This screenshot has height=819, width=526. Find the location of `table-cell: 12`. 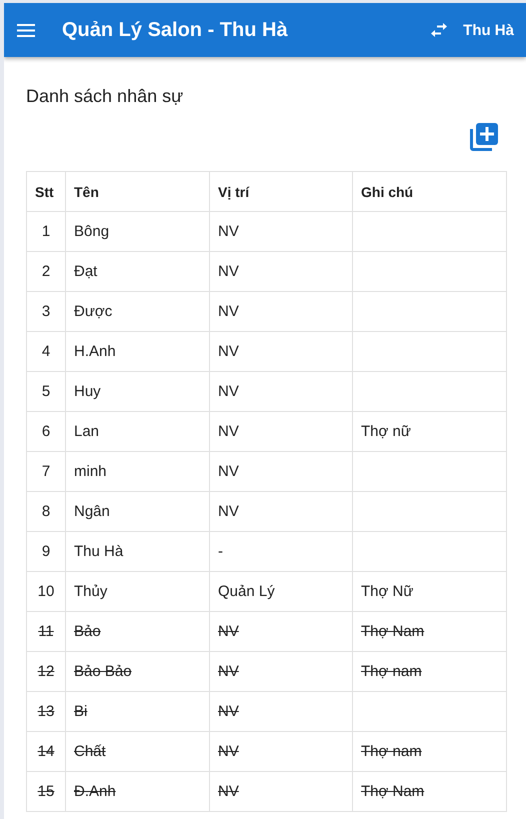

table-cell: 12 is located at coordinates (46, 671).